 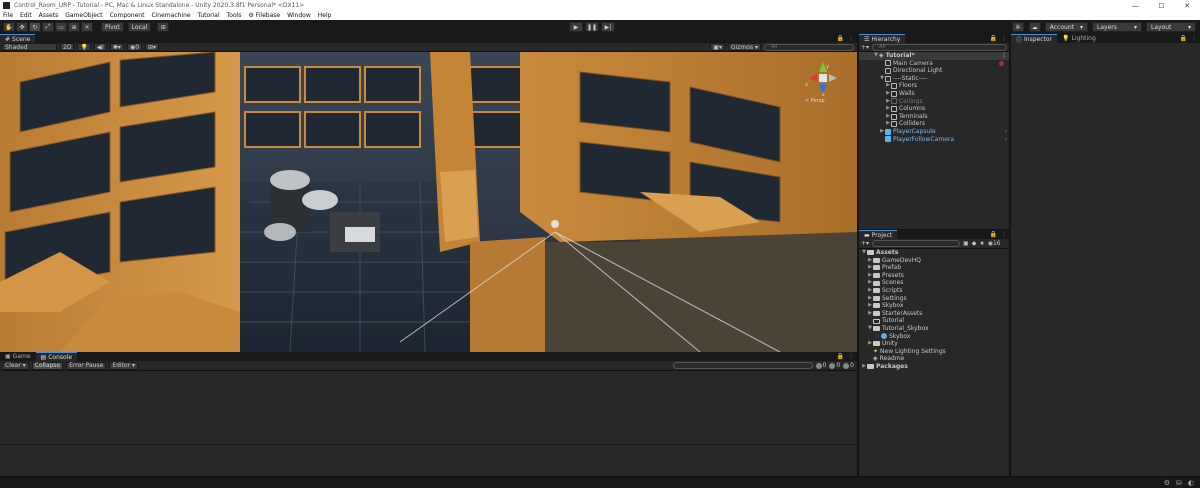 I want to click on scale-tool-button: ⤢, so click(x=48, y=27).